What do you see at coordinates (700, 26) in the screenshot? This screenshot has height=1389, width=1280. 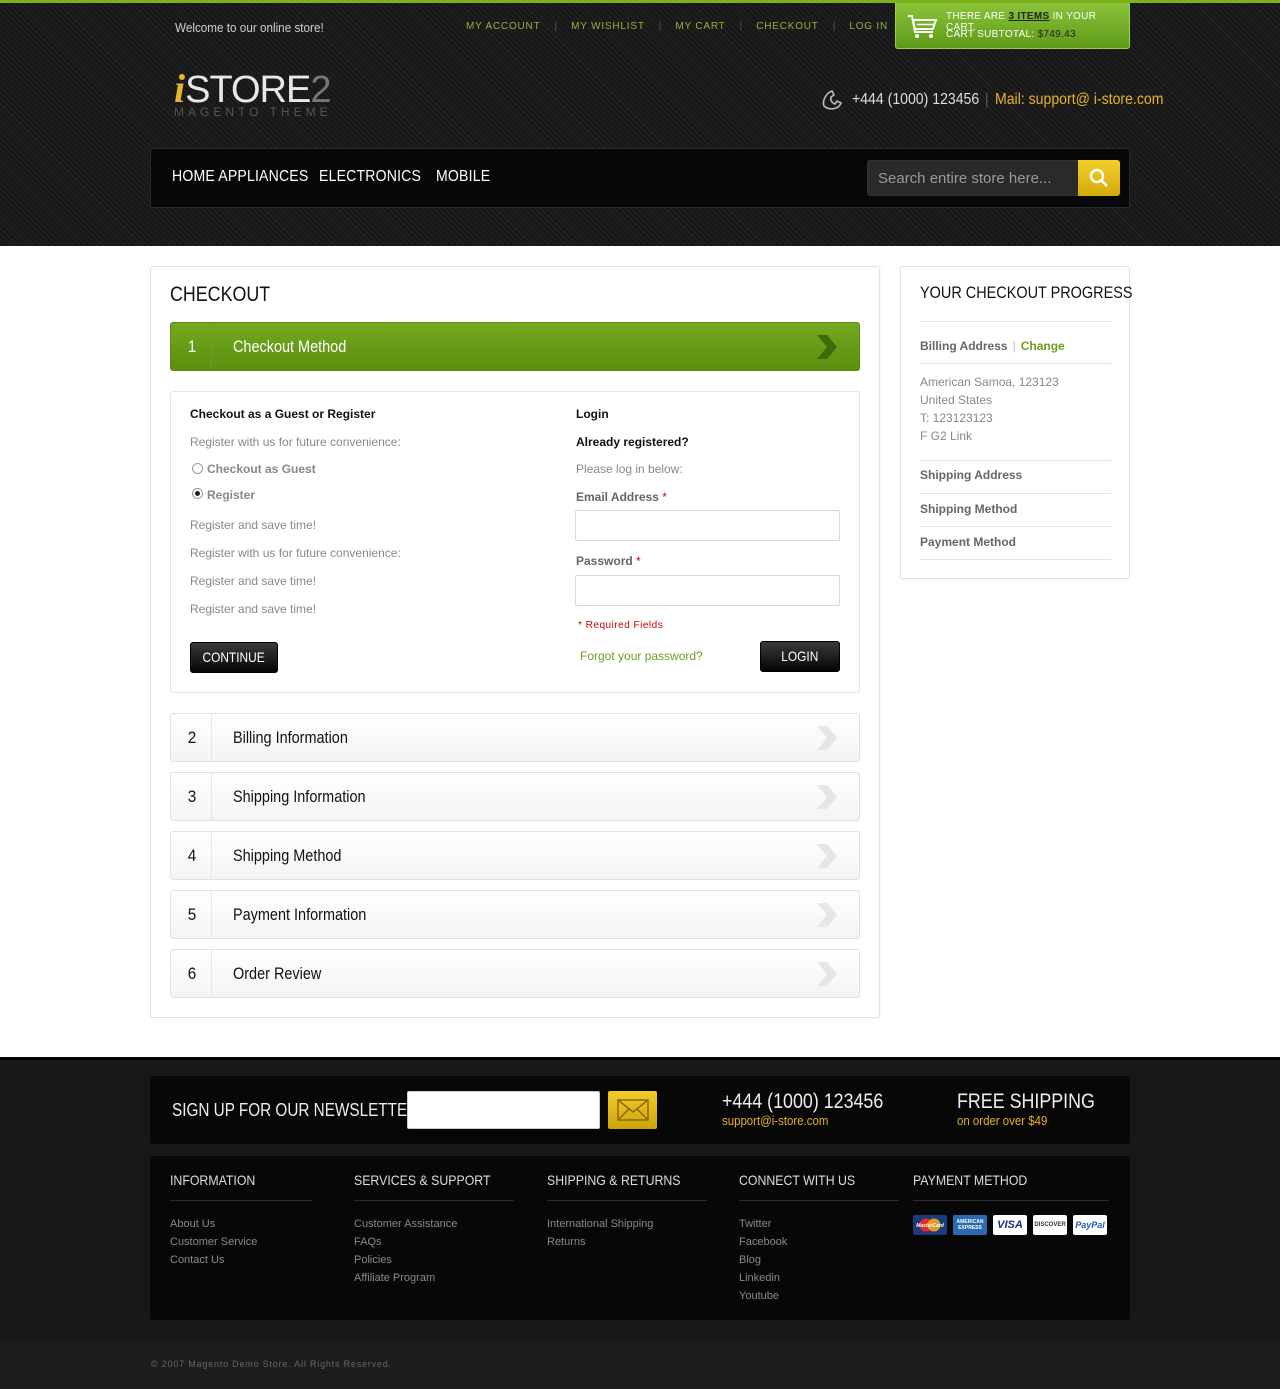 I see `my-cart-link: MY CART` at bounding box center [700, 26].